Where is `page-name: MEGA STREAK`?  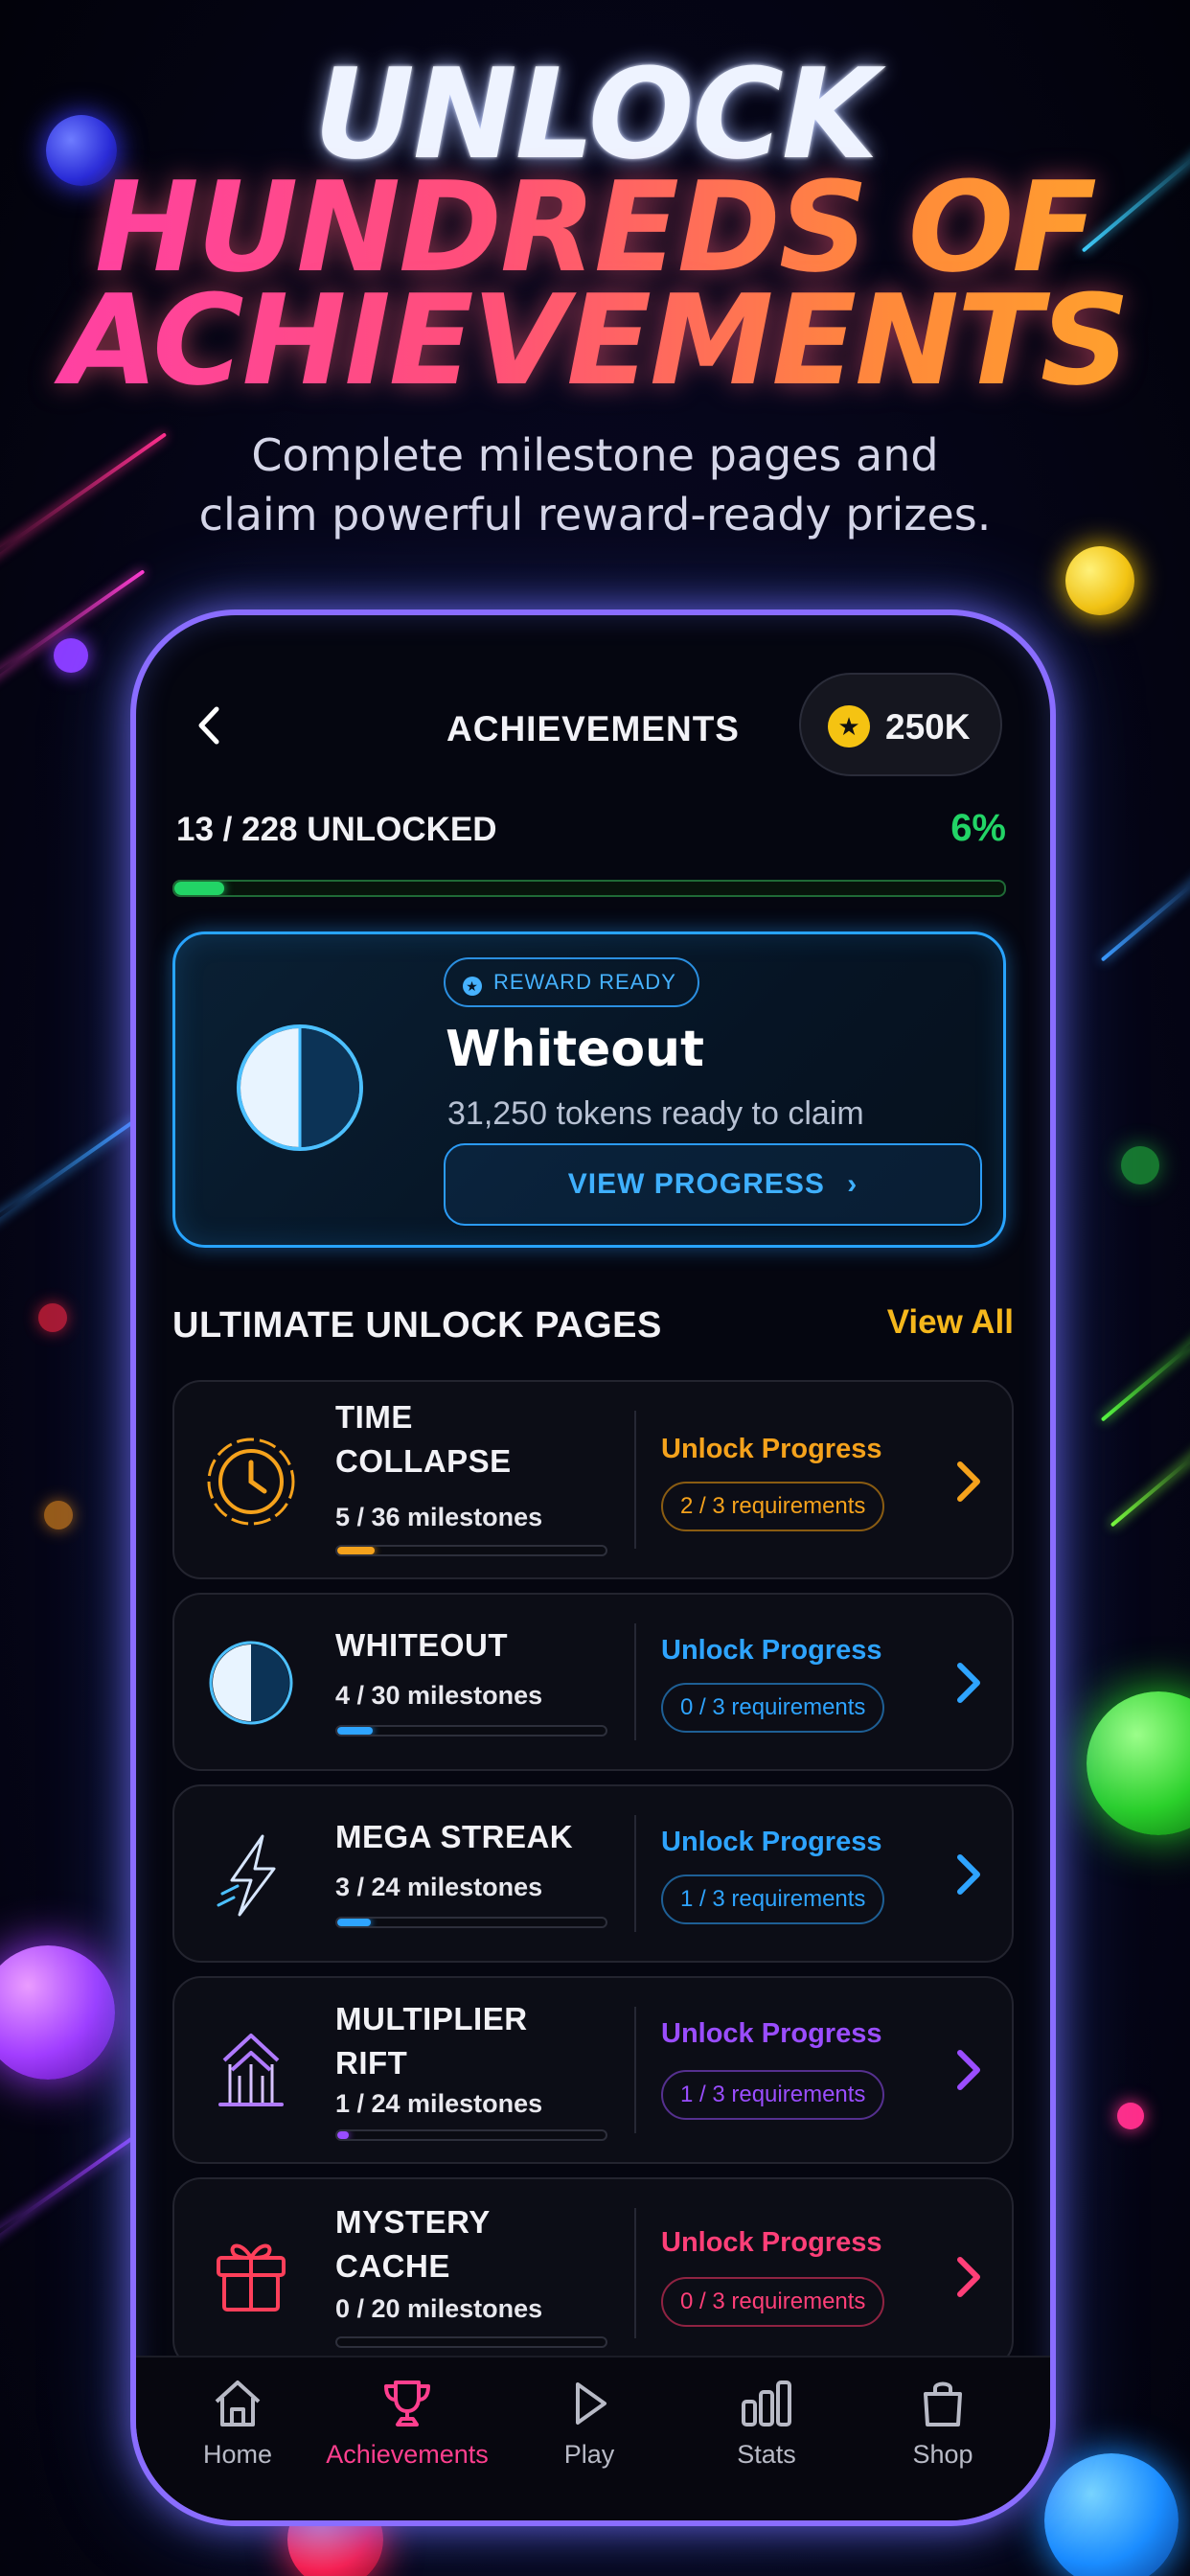 page-name: MEGA STREAK is located at coordinates (454, 1837).